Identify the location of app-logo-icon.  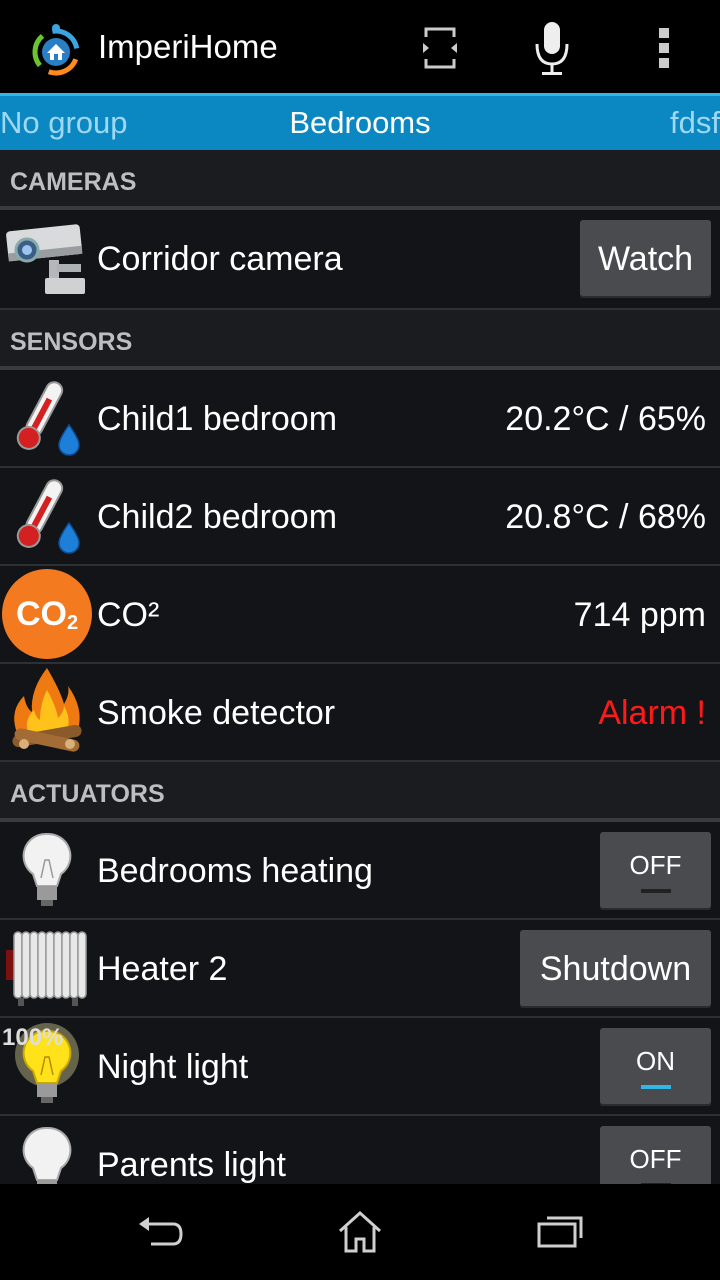
(56, 50).